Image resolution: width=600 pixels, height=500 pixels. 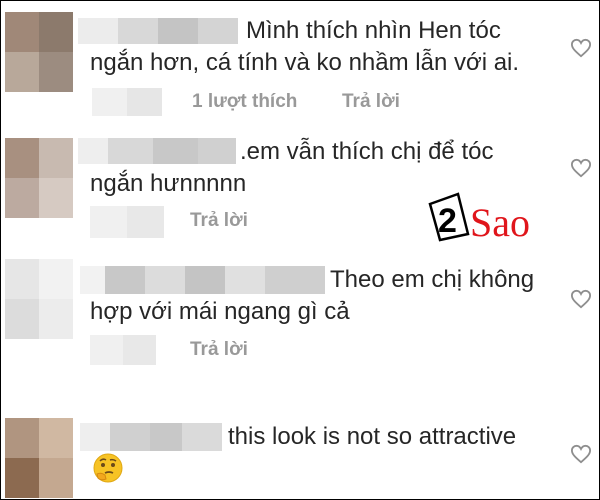 What do you see at coordinates (432, 279) in the screenshot?
I see `comment-text-line1: Theo em chị không` at bounding box center [432, 279].